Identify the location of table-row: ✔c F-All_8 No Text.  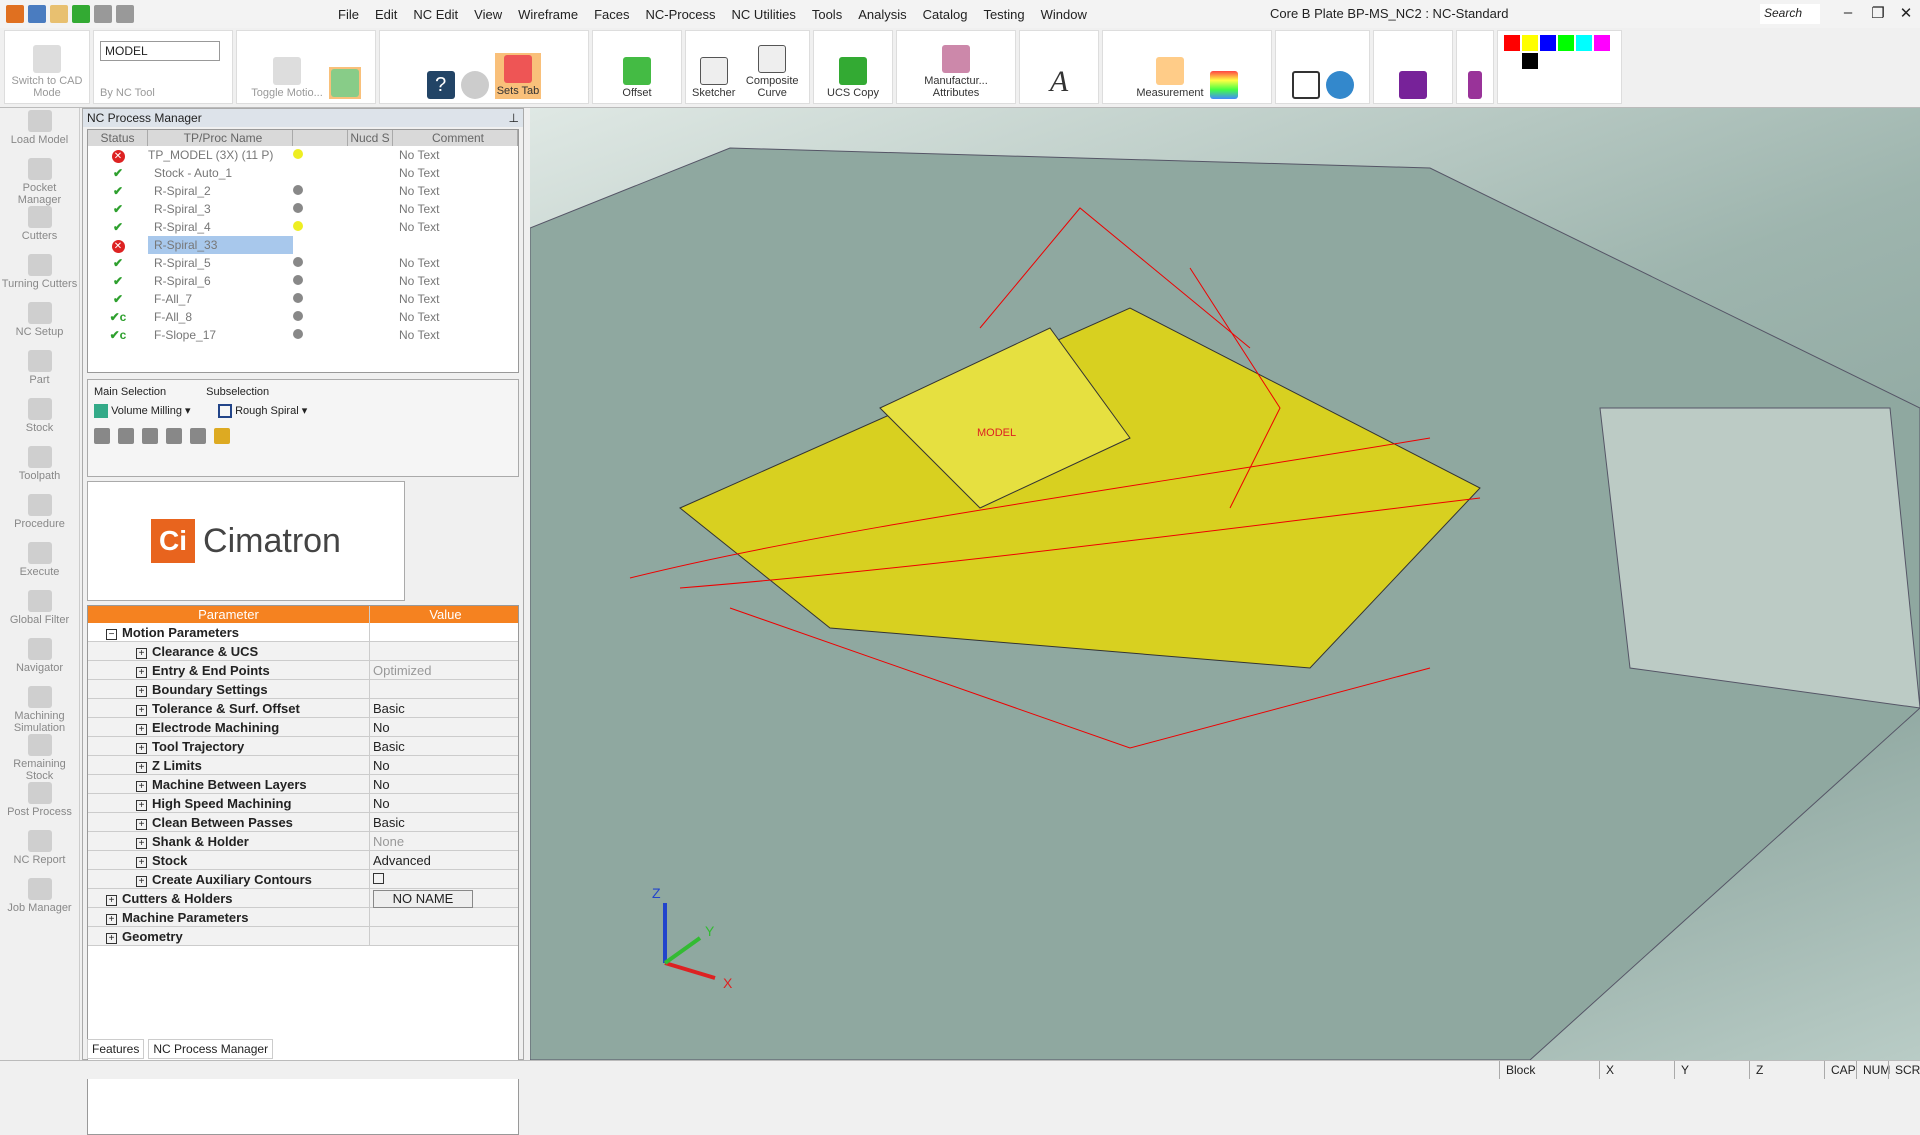
(303, 317).